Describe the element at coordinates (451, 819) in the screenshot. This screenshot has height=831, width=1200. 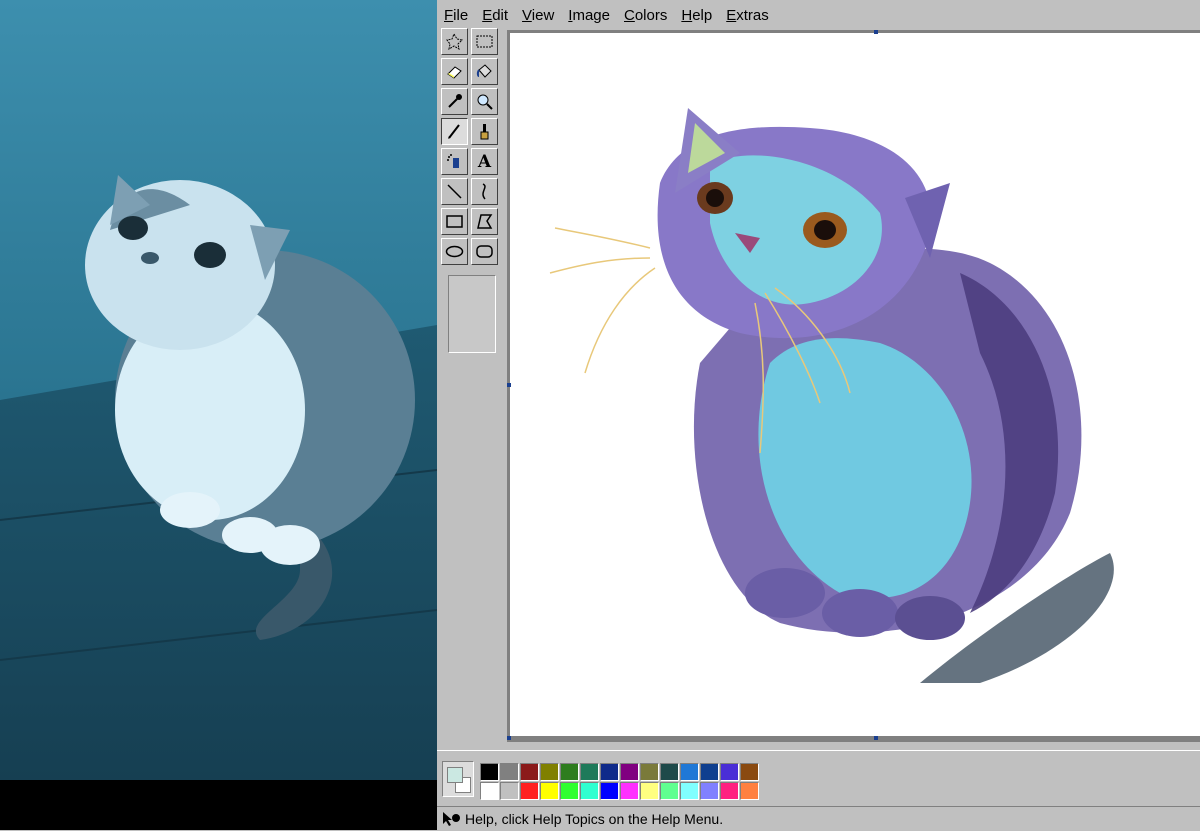
I see `help-pointer-icon` at that location.